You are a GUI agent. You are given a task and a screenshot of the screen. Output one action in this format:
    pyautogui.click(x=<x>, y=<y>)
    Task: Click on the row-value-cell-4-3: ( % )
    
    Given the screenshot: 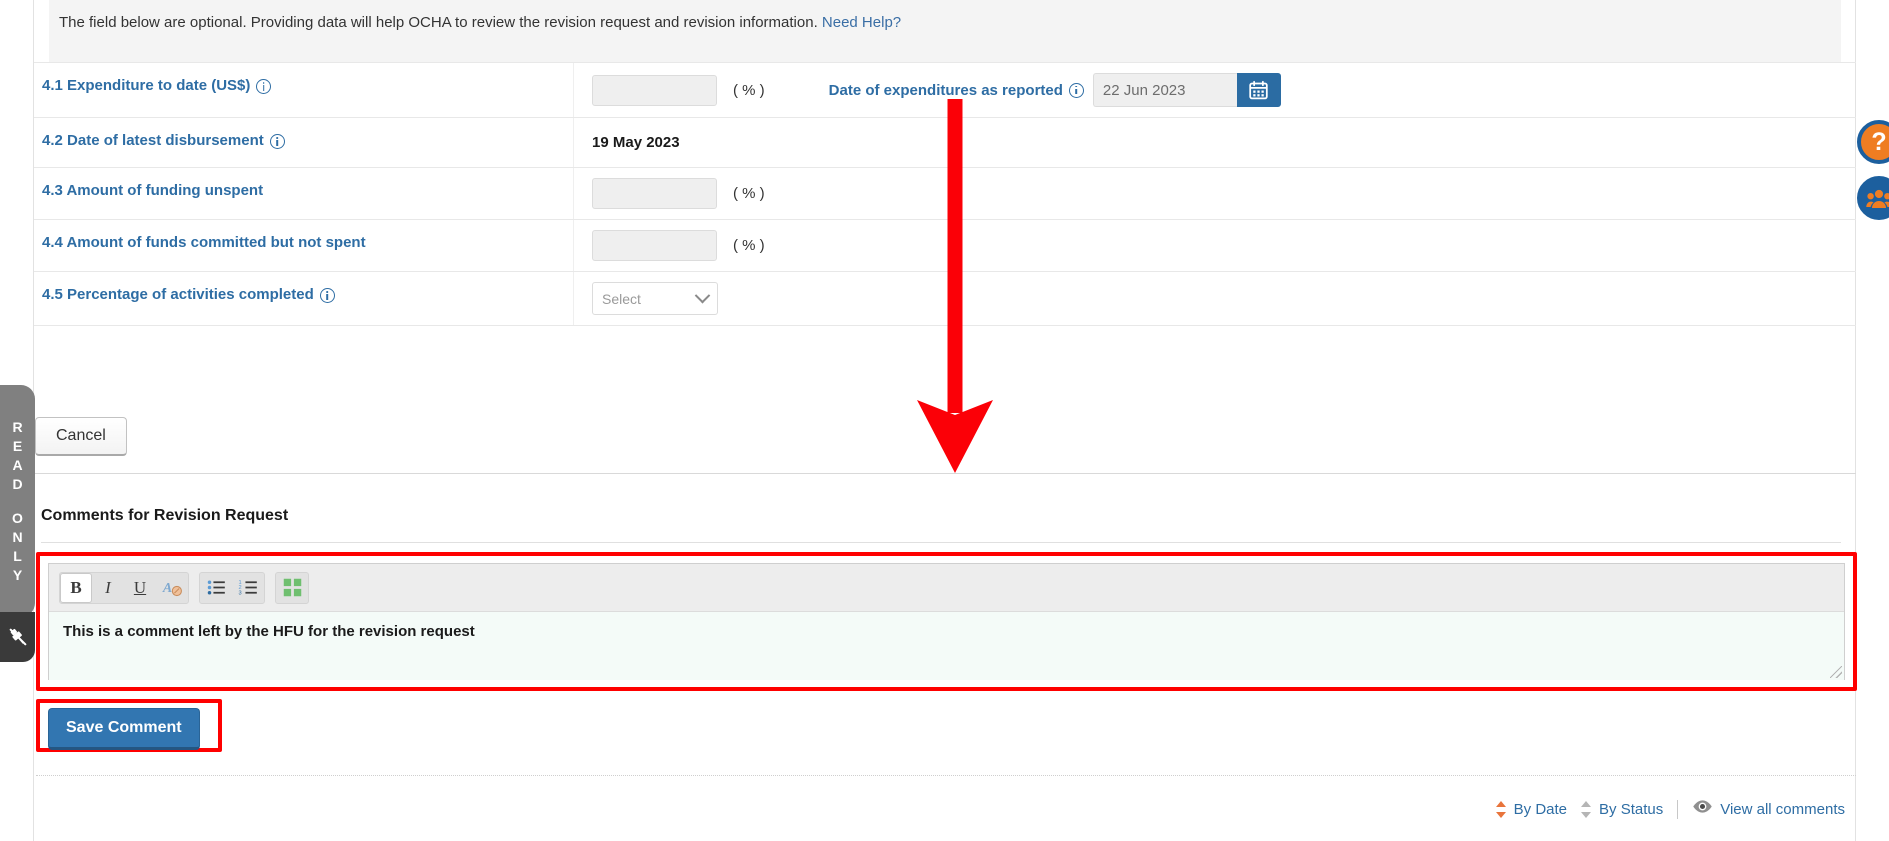 What is the action you would take?
    pyautogui.click(x=1215, y=193)
    